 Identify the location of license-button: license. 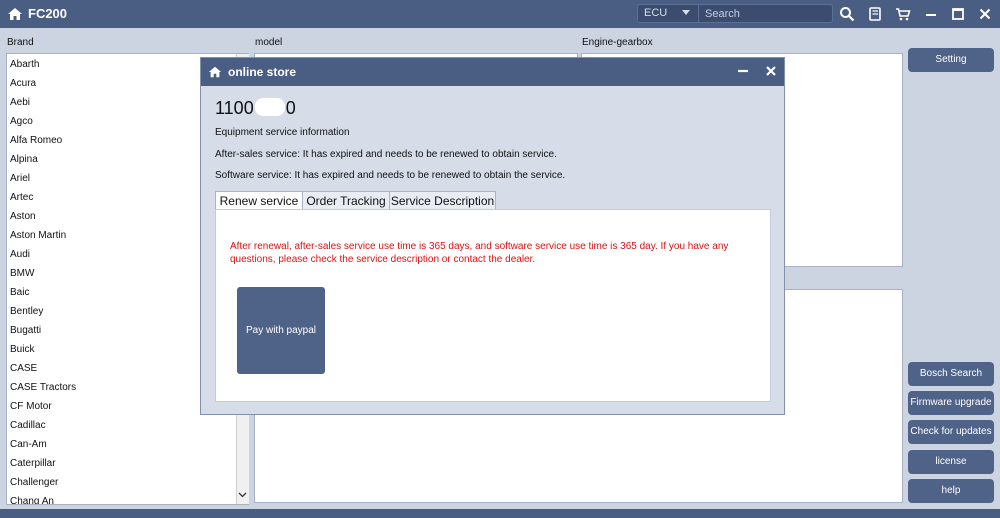
(951, 462).